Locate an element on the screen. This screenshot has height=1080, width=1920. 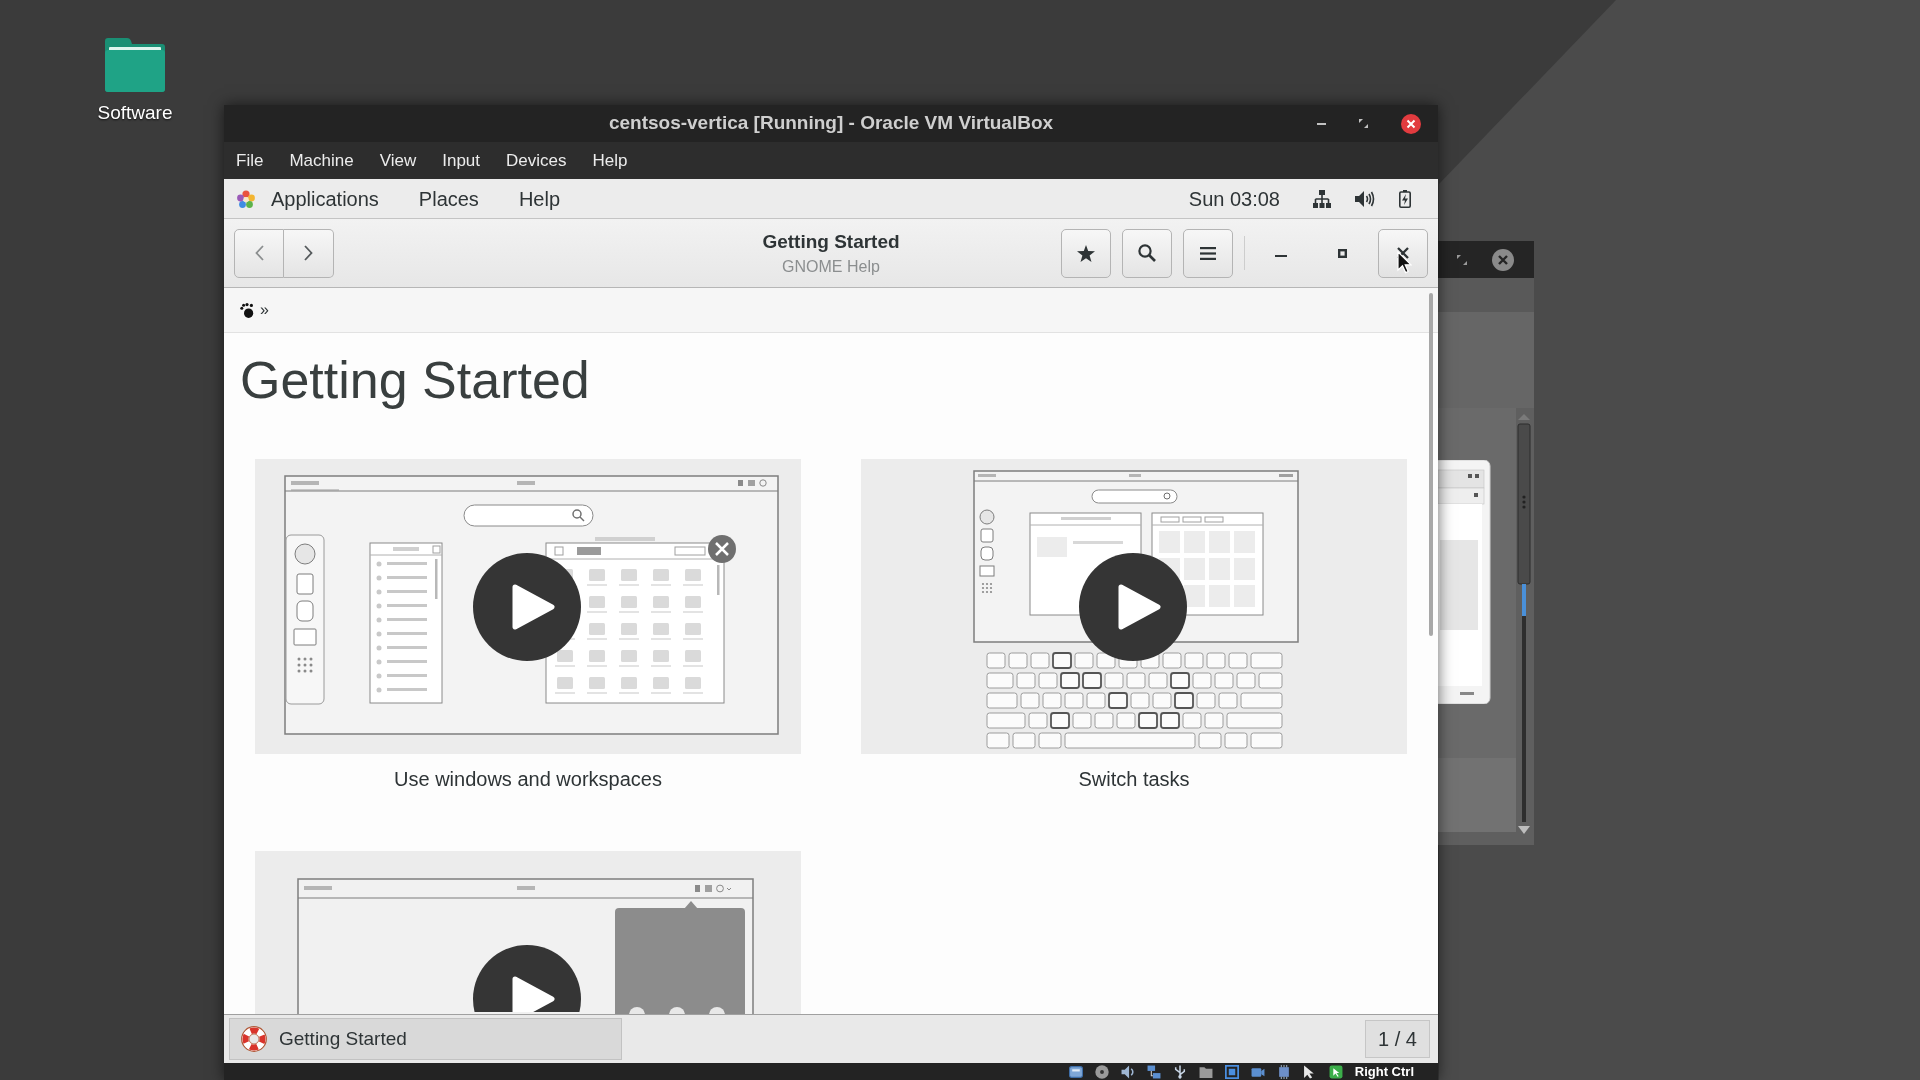
window-title: centsos-vertica [Running] - Oracle VM VirtualBox is located at coordinates (831, 123).